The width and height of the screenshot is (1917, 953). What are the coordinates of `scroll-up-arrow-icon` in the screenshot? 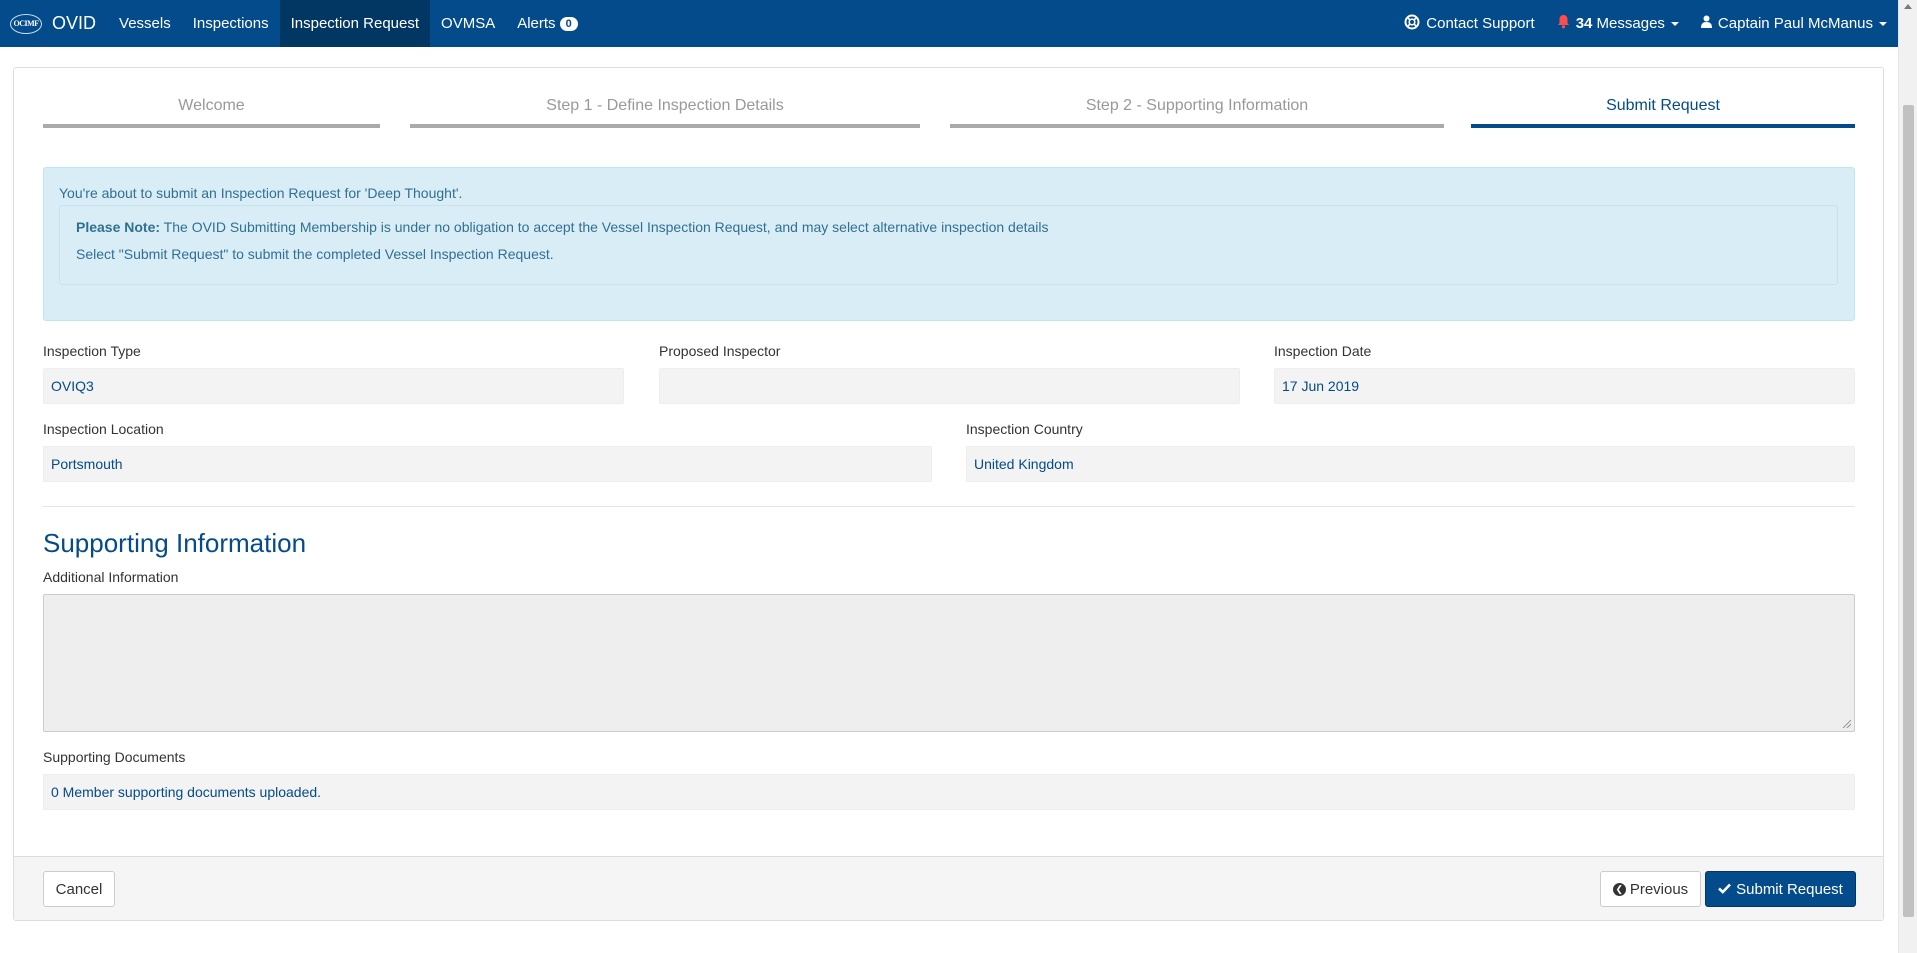 It's located at (1908, 6).